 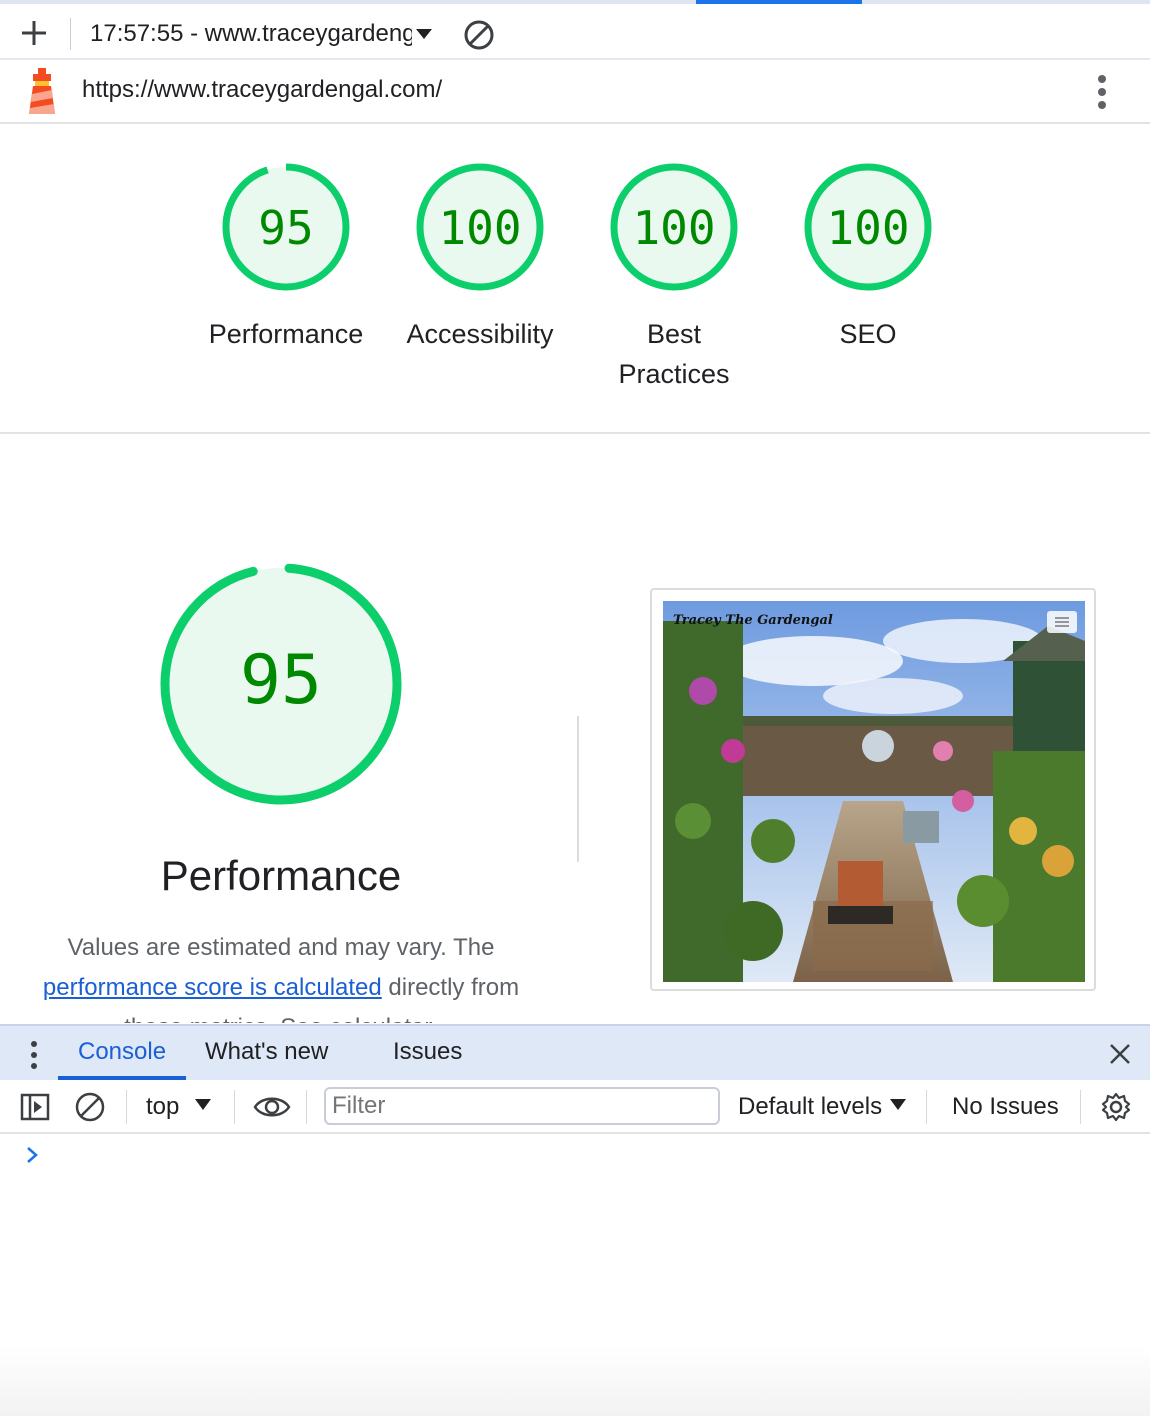 I want to click on lighthouse-icon, so click(x=42, y=91).